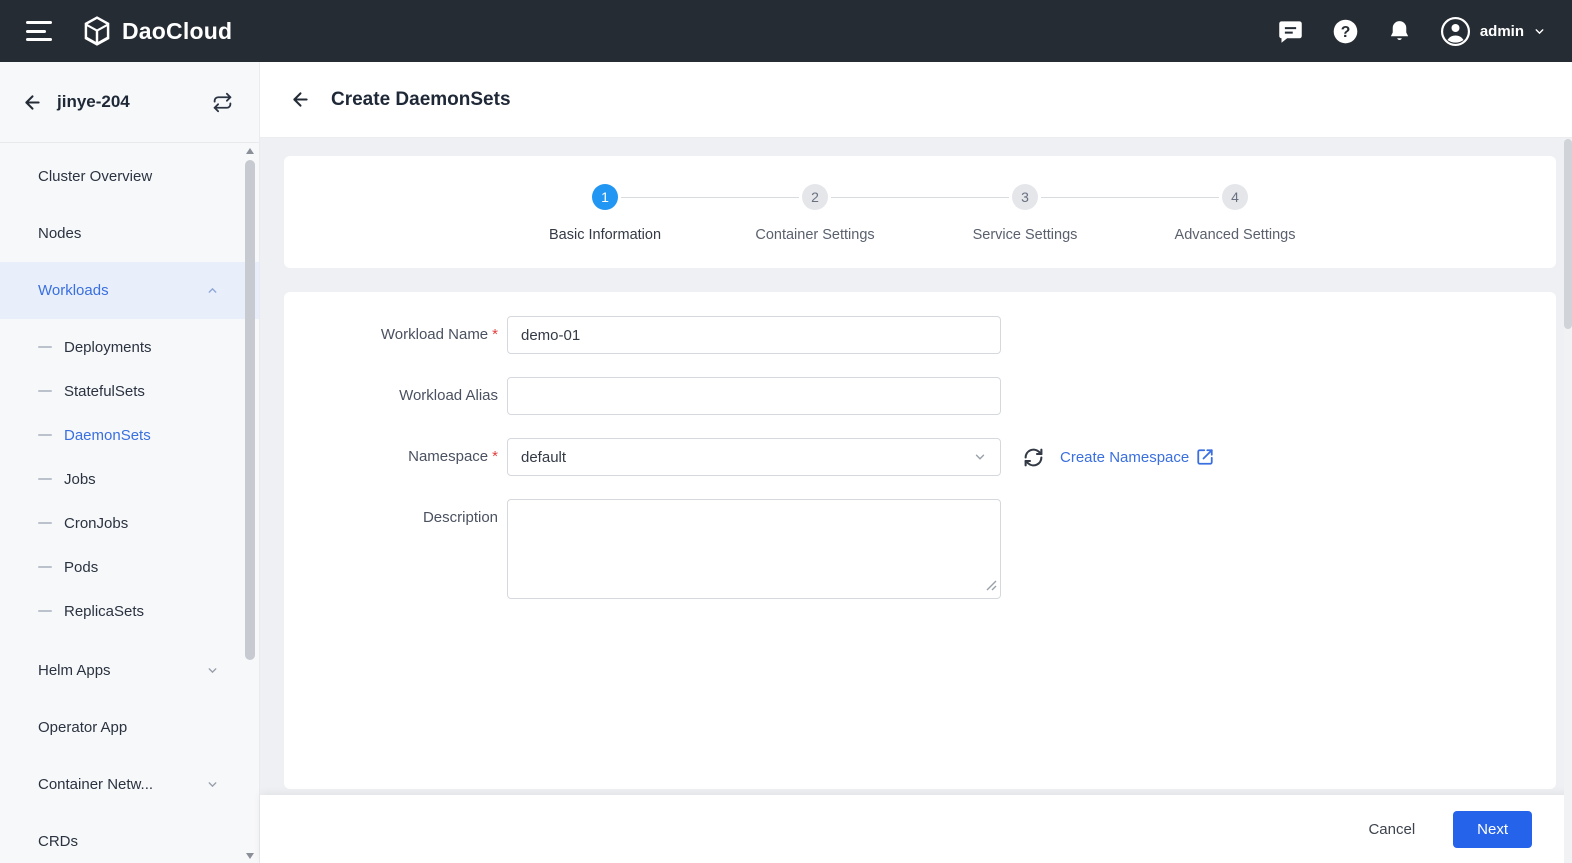 This screenshot has height=863, width=1572. Describe the element at coordinates (1290, 31) in the screenshot. I see `chat-icon` at that location.